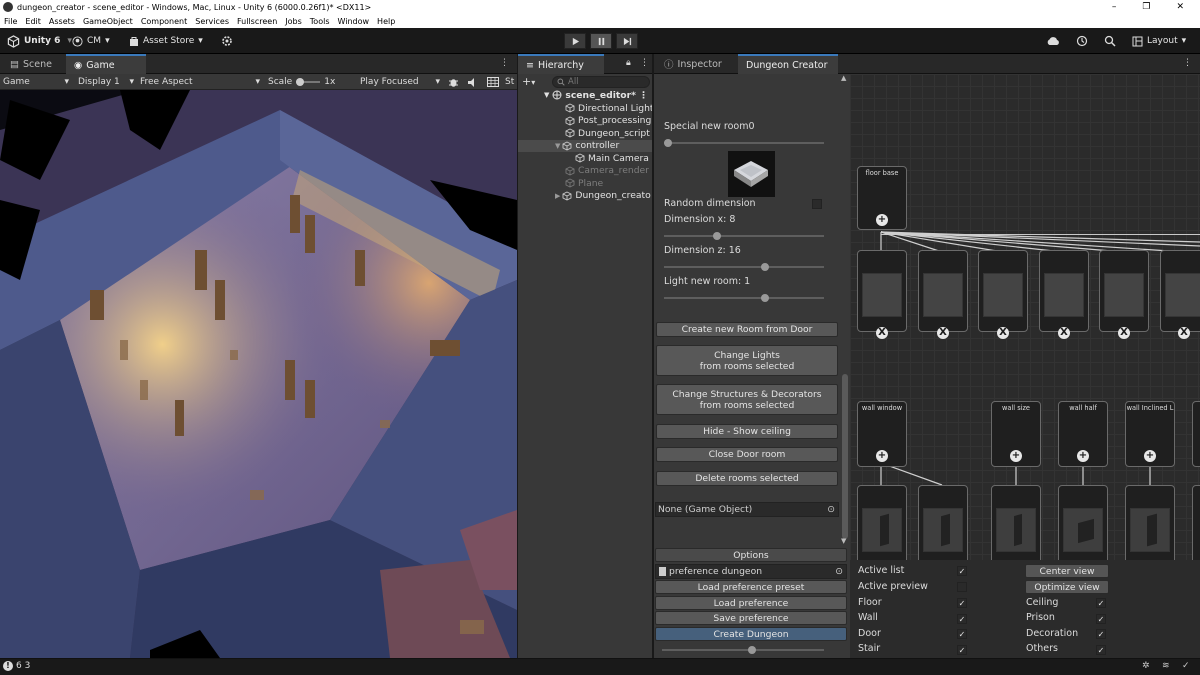 The width and height of the screenshot is (1200, 675). I want to click on bug-button, so click(453, 82).